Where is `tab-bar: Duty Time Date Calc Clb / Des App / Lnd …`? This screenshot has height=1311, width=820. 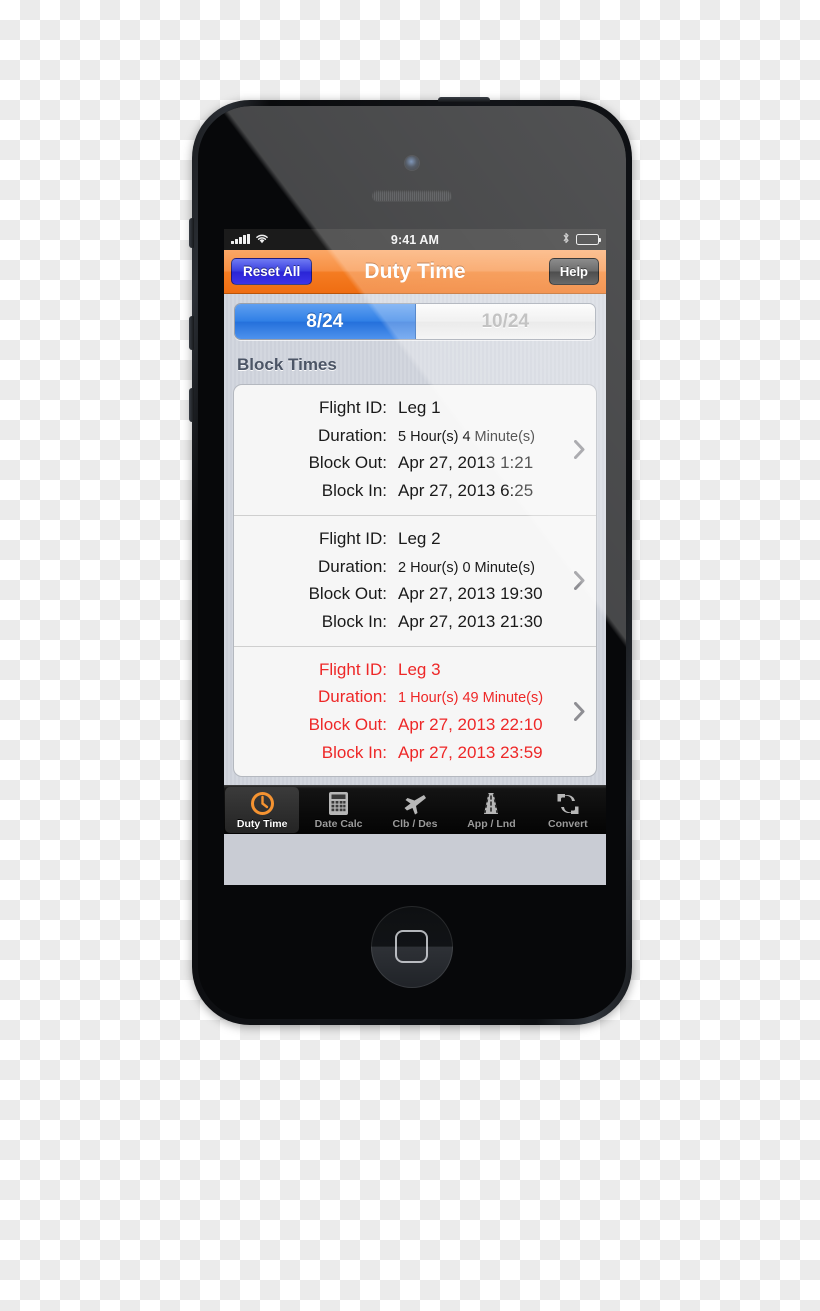 tab-bar: Duty Time Date Calc Clb / Des App / Lnd … is located at coordinates (415, 809).